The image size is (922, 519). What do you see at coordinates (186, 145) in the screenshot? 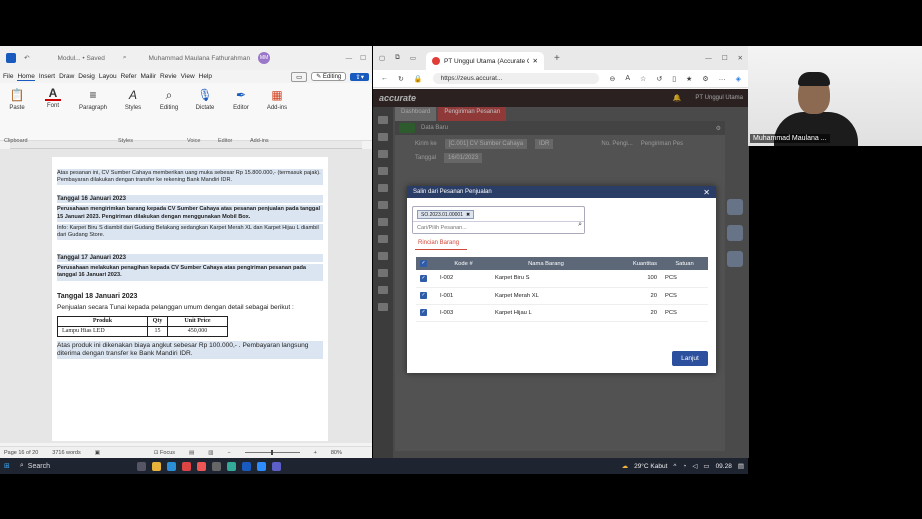
I see `ruler` at bounding box center [186, 145].